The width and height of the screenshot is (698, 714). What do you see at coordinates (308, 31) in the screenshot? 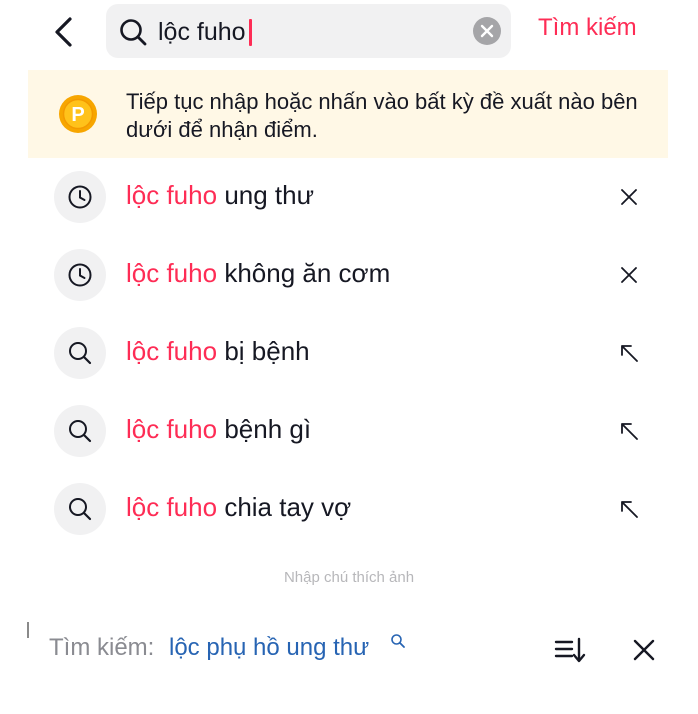
I see `search-input: lộc fuho` at bounding box center [308, 31].